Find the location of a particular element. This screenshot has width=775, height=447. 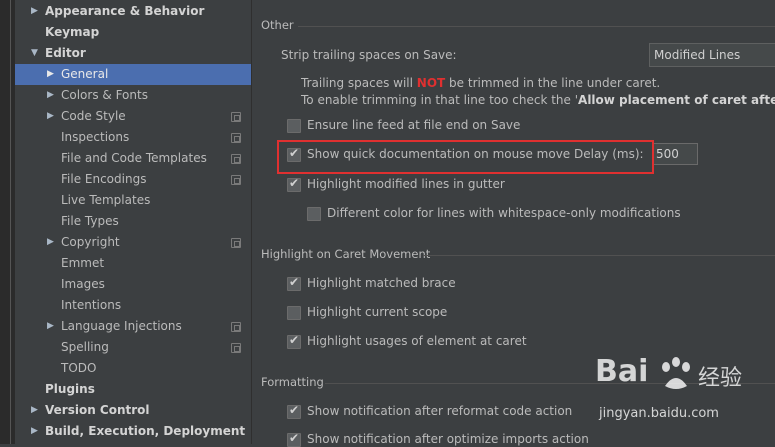

usages-label: Highlight usages of element at caret is located at coordinates (417, 341).